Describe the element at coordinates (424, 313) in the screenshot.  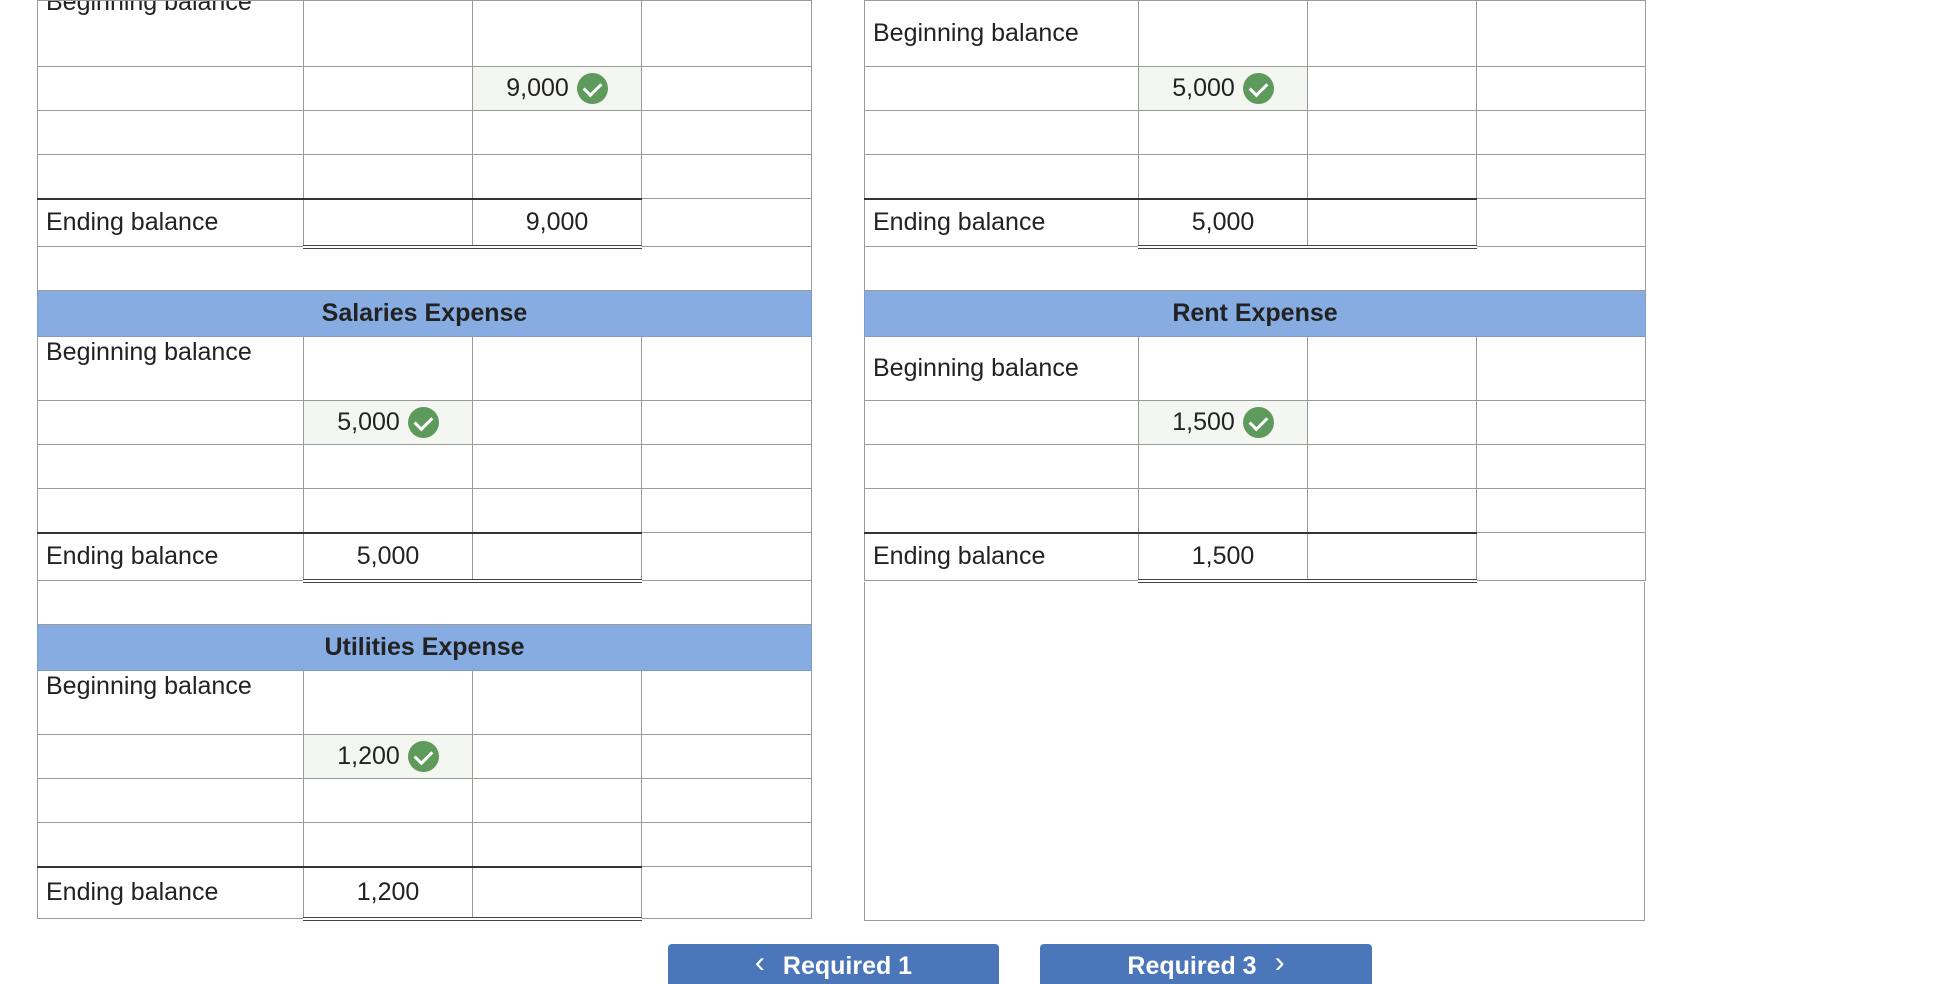
I see `account-header-row: Salaries Expense` at that location.